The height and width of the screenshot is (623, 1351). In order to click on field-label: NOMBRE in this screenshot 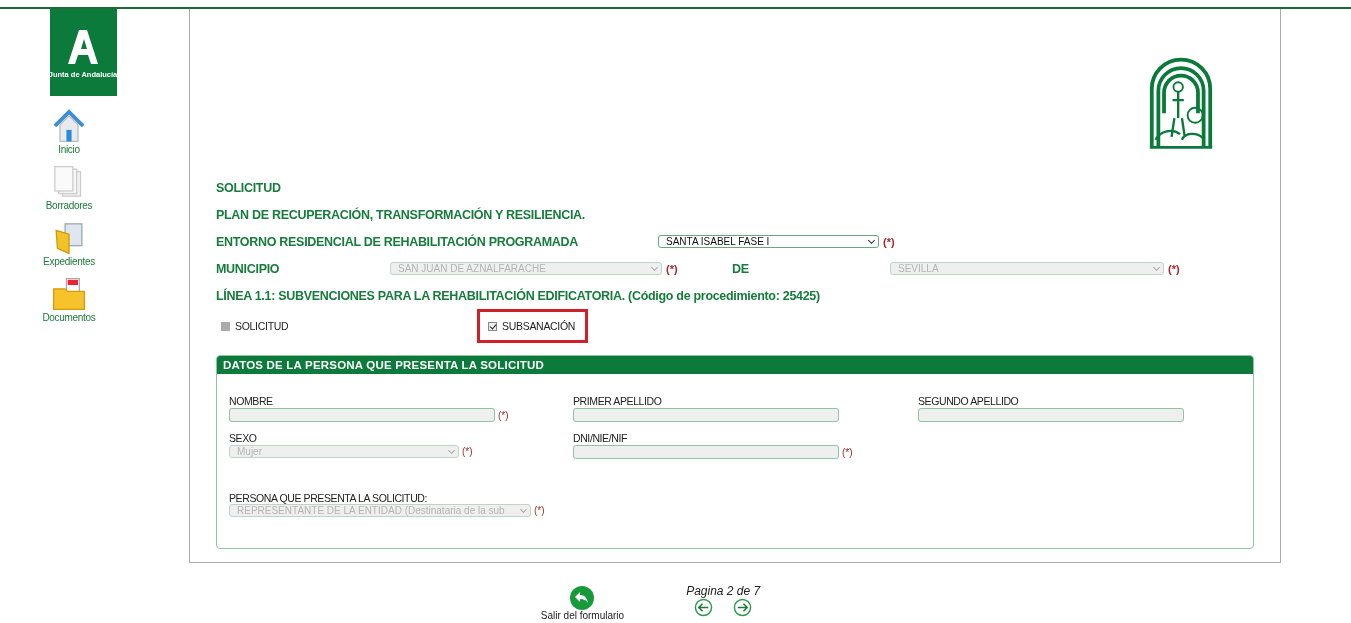, I will do `click(251, 401)`.